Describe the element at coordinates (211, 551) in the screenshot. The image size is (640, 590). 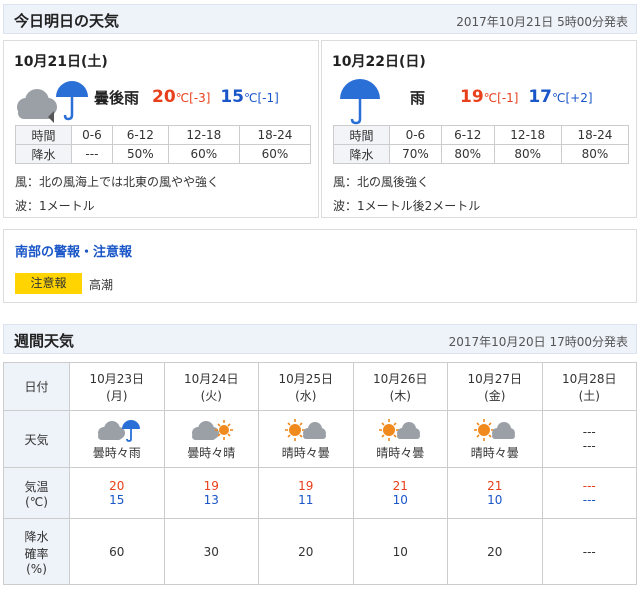
I see `weekly-precip-cell: 30` at that location.